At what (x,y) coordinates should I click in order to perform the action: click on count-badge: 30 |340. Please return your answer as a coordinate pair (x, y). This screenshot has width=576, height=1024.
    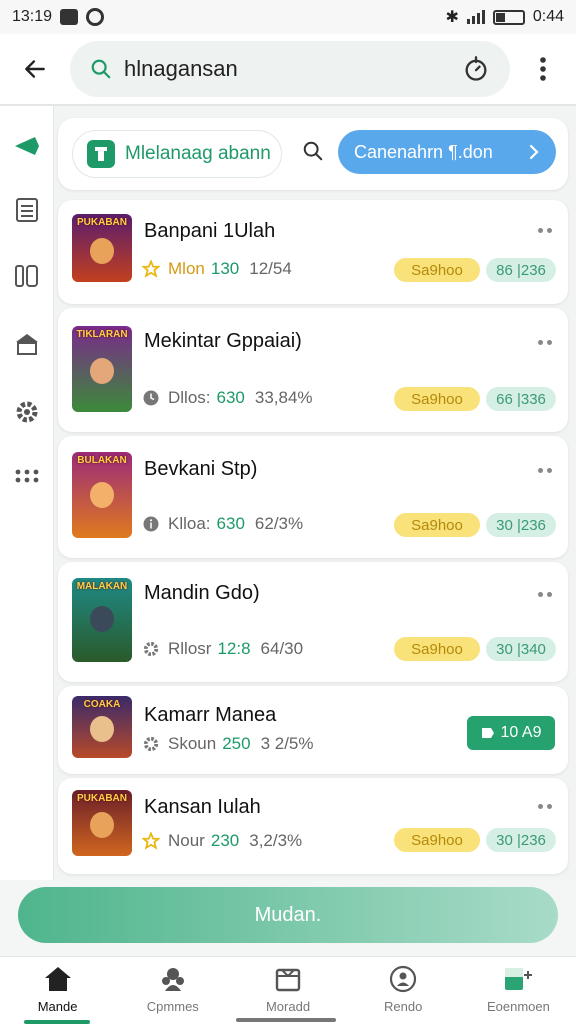
    Looking at the image, I should click on (521, 649).